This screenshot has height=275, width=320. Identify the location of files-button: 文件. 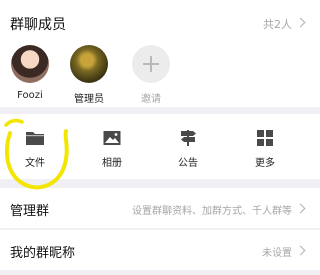
(35, 146).